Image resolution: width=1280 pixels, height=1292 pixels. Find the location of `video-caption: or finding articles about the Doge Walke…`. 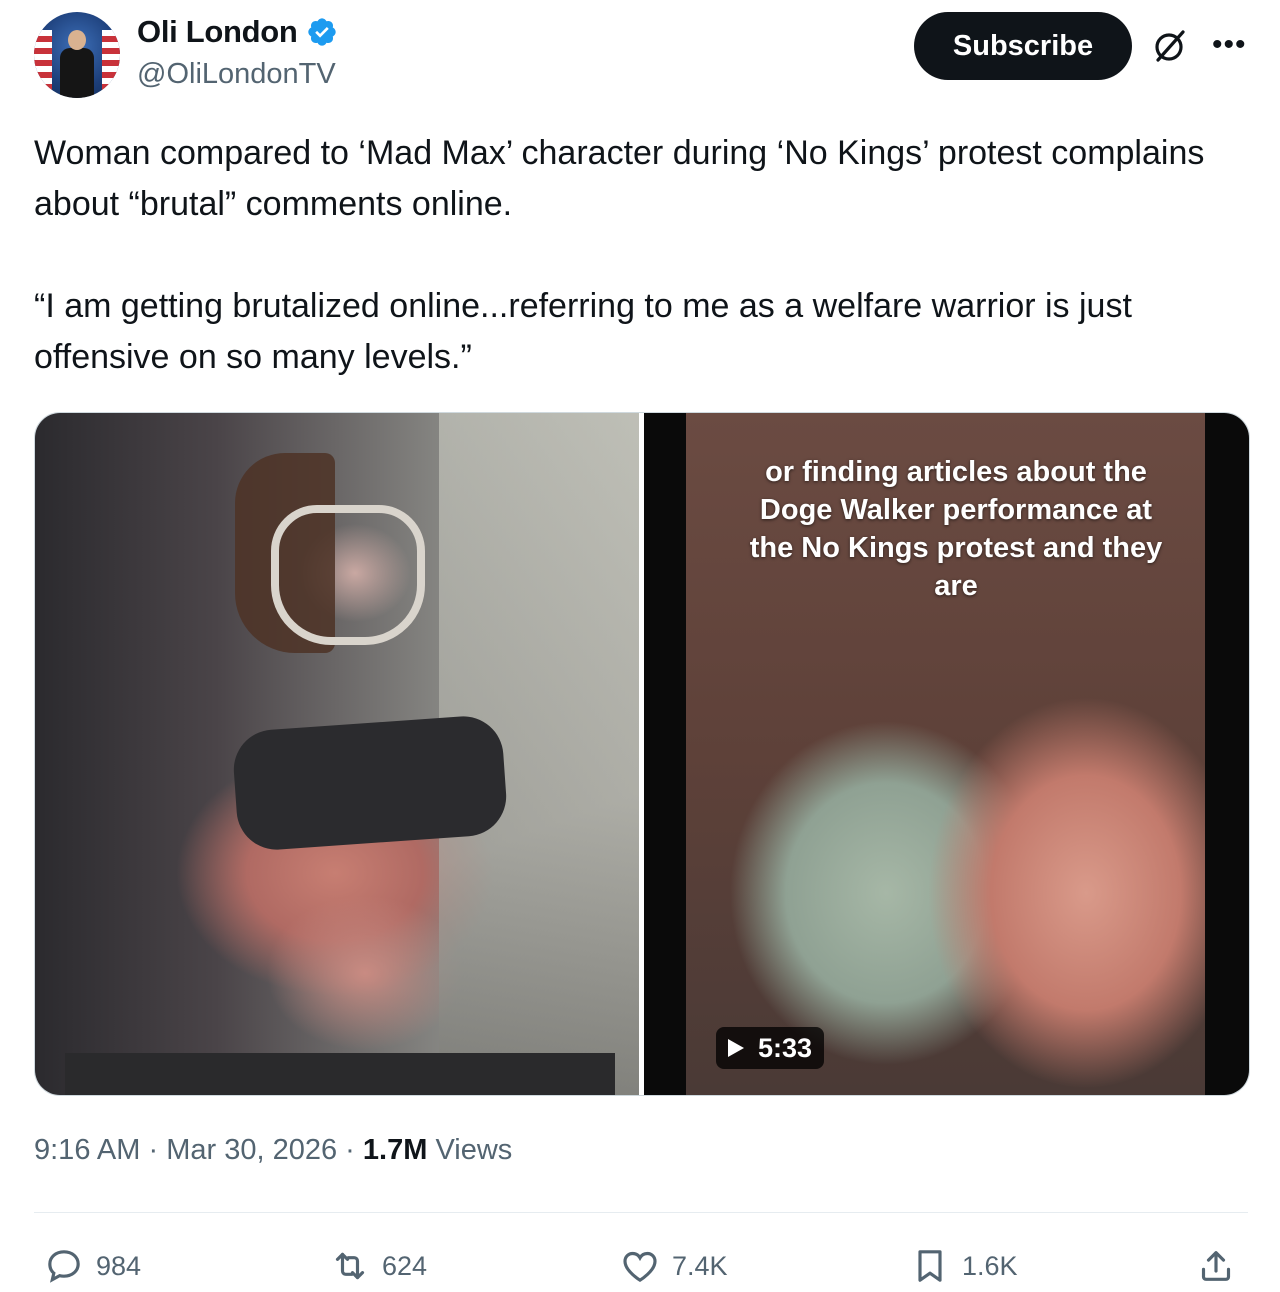

video-caption: or finding articles about the Doge Walke… is located at coordinates (956, 529).